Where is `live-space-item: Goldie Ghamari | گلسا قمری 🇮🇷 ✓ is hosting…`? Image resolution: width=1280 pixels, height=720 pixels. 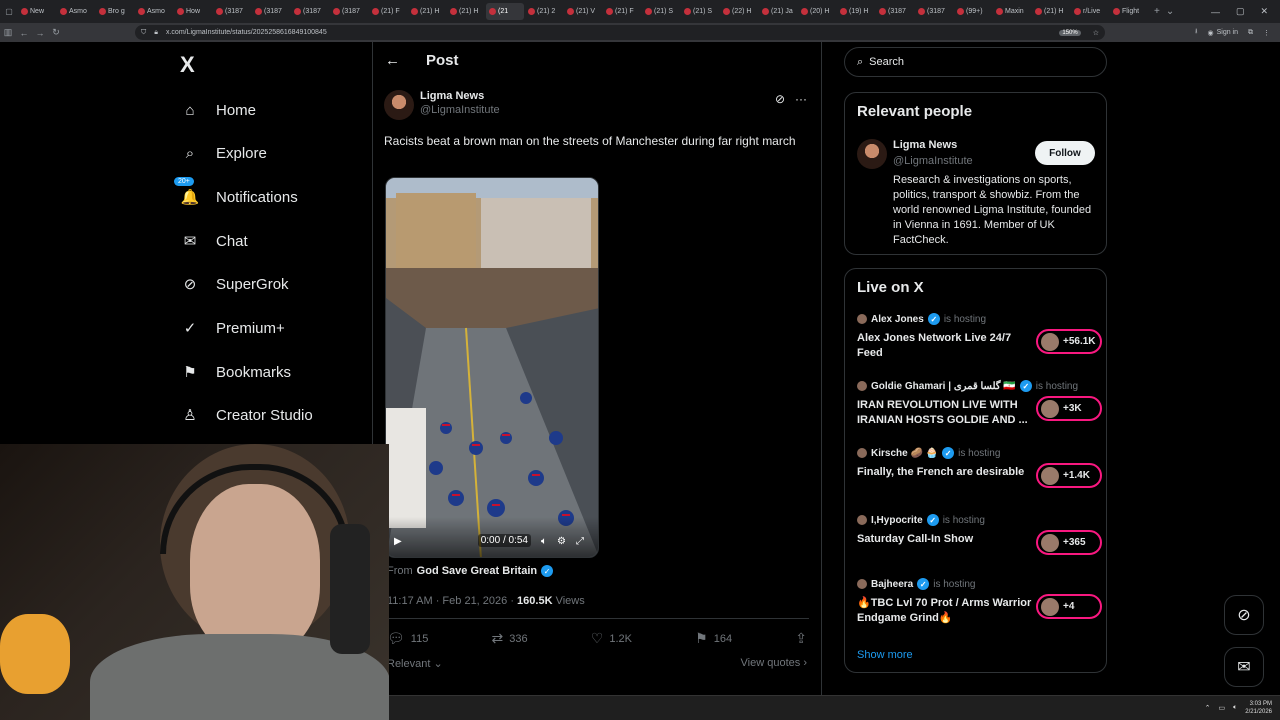 live-space-item: Goldie Ghamari | گلسا قمری 🇮🇷 ✓ is hosting… is located at coordinates (979, 404).